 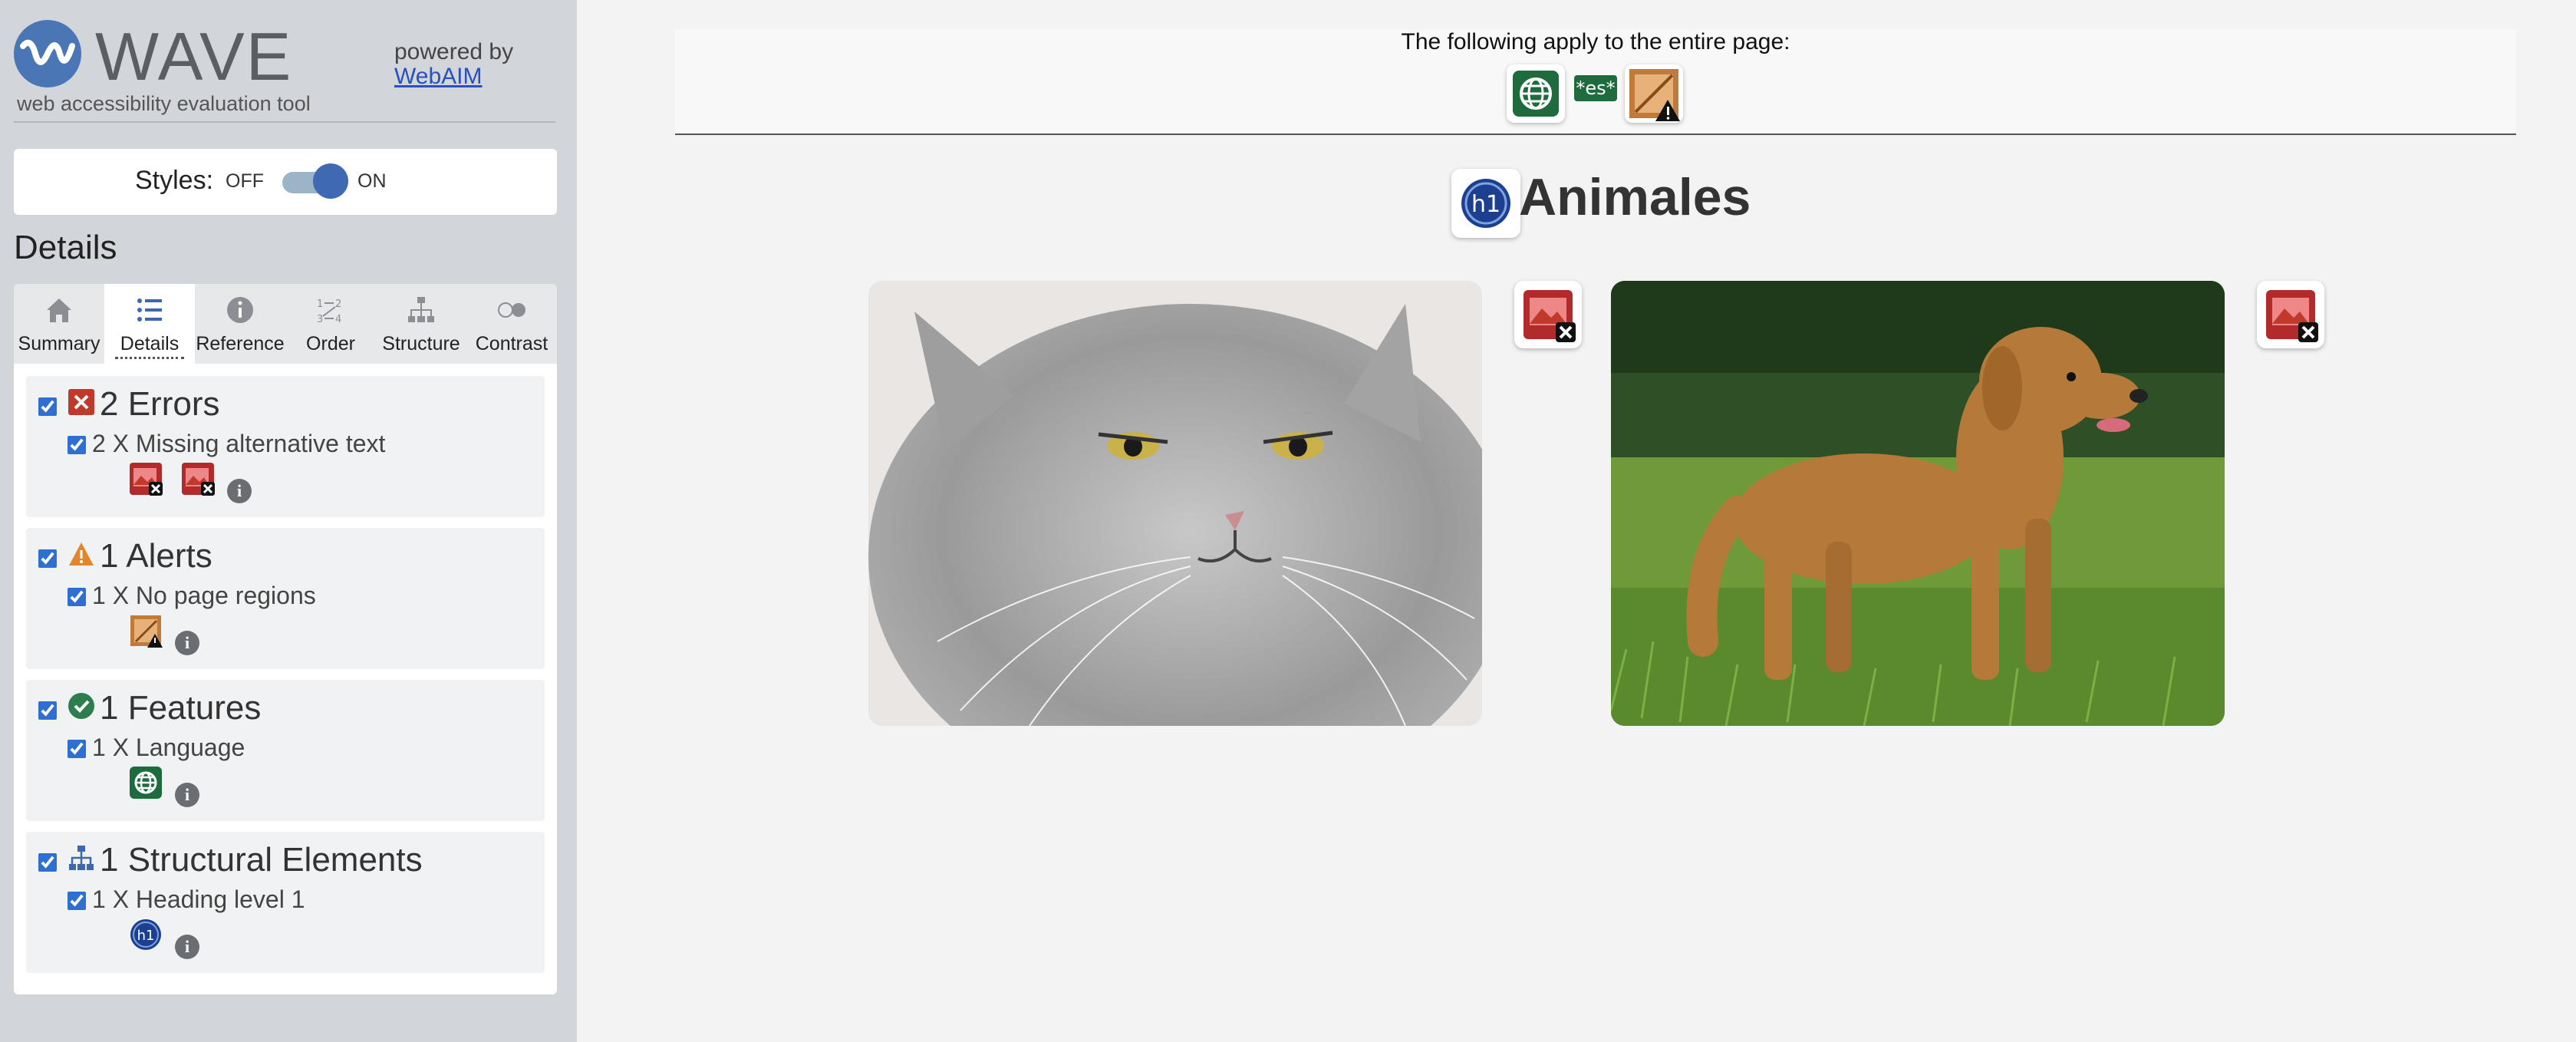 What do you see at coordinates (261, 860) in the screenshot?
I see `structural-title: 1 Structural Elements` at bounding box center [261, 860].